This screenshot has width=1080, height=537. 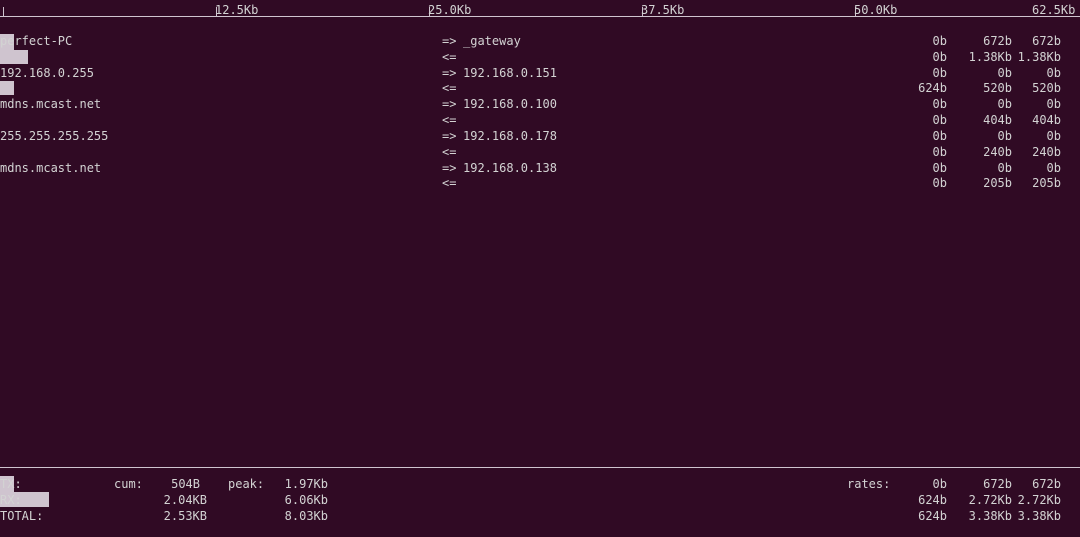 I want to click on flow-peer: 192.168.0.138, so click(x=510, y=168).